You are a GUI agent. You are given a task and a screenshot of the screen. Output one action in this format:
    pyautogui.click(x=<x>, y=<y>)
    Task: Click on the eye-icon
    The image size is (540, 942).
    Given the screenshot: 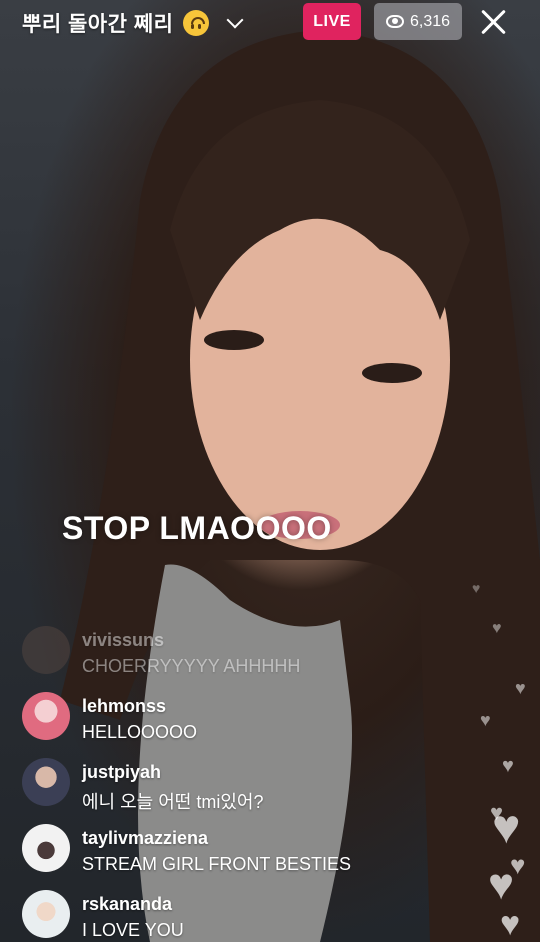 What is the action you would take?
    pyautogui.click(x=394, y=21)
    